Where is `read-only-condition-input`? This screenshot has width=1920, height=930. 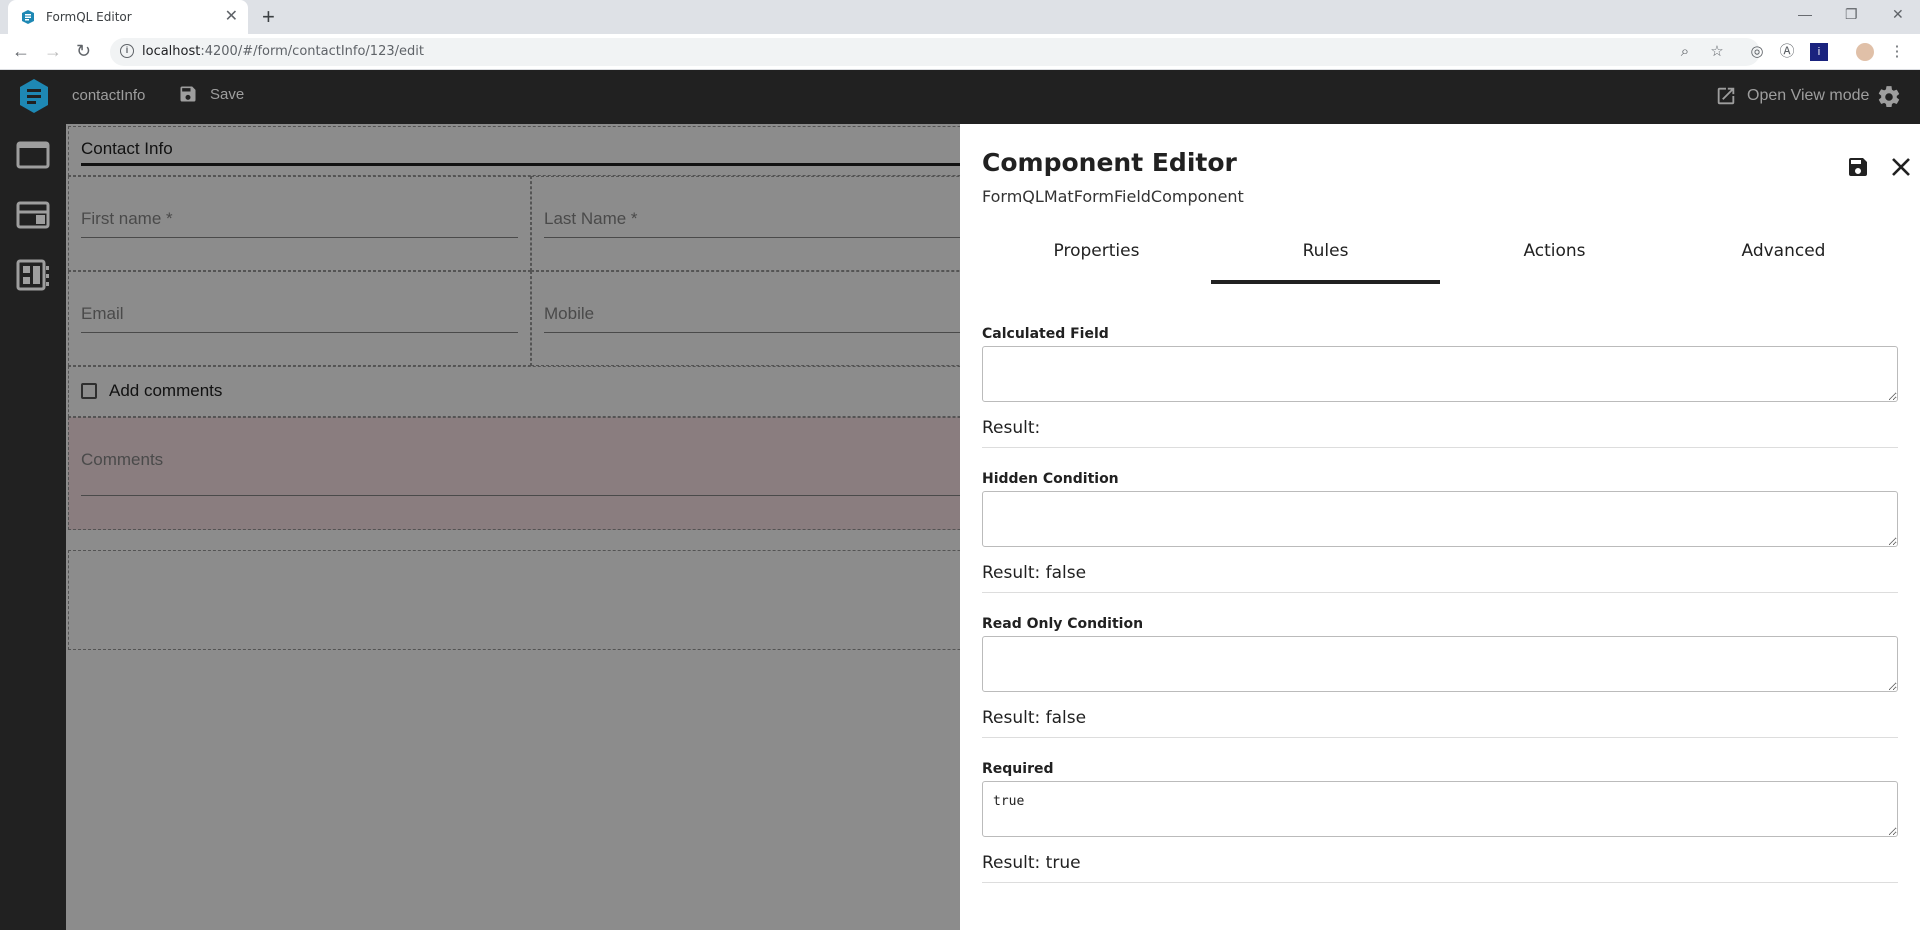 read-only-condition-input is located at coordinates (1440, 664).